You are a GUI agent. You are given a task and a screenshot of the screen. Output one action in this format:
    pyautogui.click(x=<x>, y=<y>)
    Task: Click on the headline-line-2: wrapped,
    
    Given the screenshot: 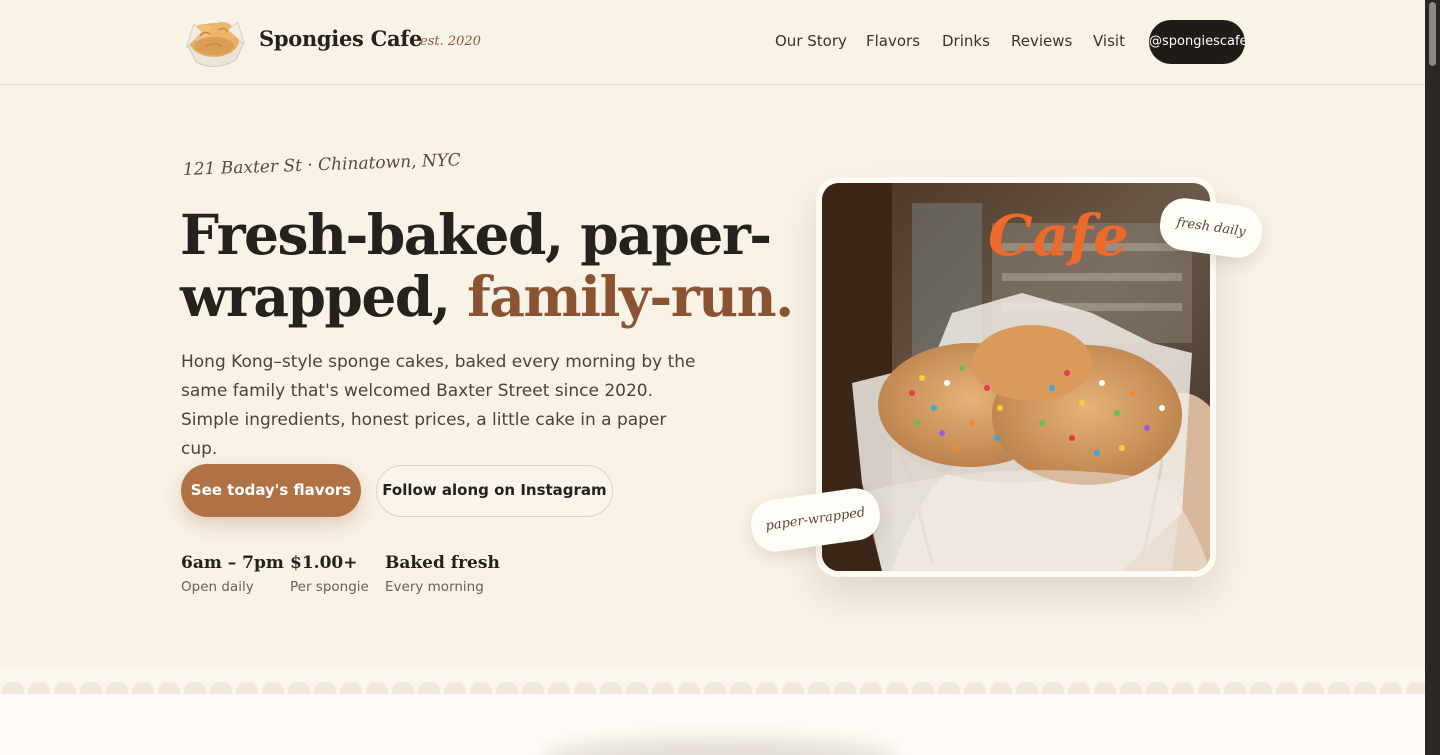 What is the action you would take?
    pyautogui.click(x=324, y=296)
    